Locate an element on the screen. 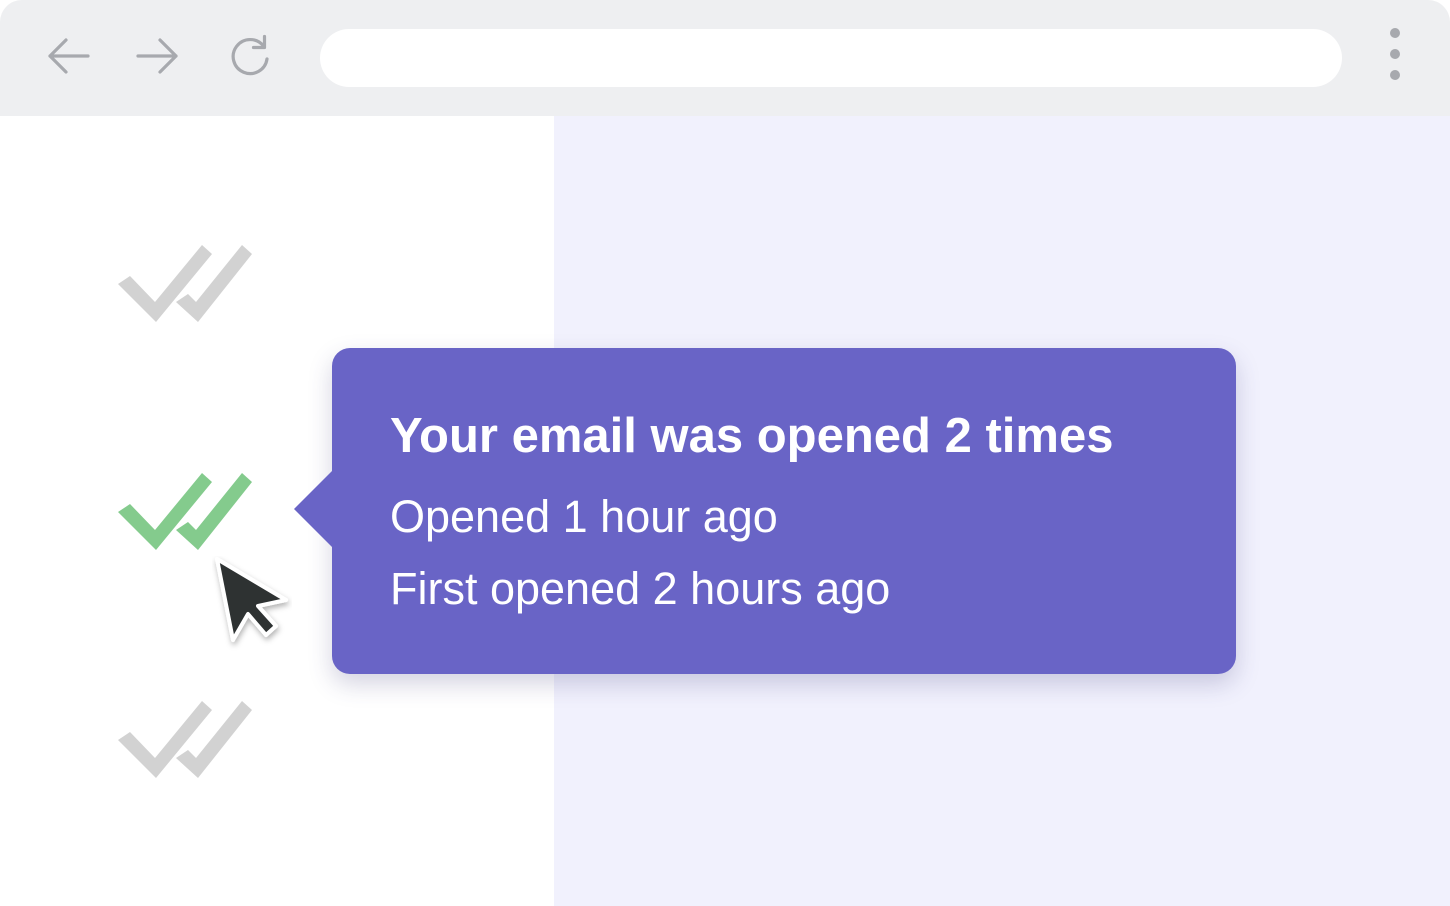  email-status-opened is located at coordinates (184, 510).